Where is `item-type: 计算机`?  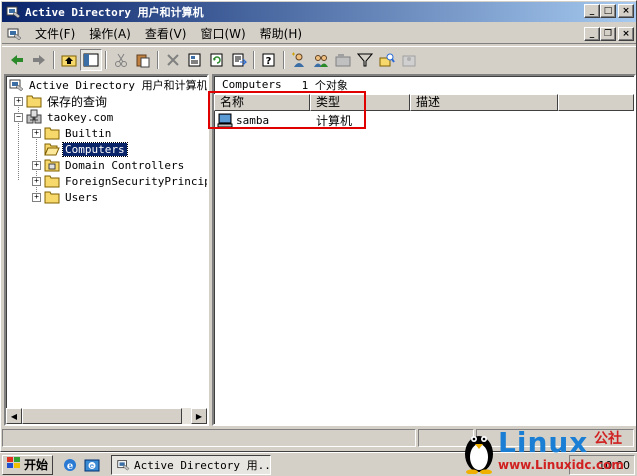 item-type: 计算机 is located at coordinates (334, 120).